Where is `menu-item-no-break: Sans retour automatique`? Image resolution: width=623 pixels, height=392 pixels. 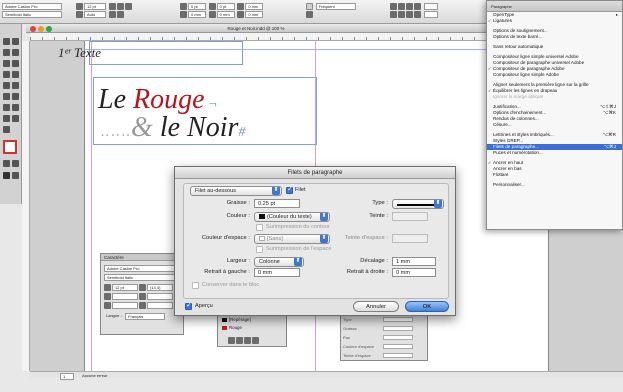 menu-item-no-break: Sans retour automatique is located at coordinates (554, 47).